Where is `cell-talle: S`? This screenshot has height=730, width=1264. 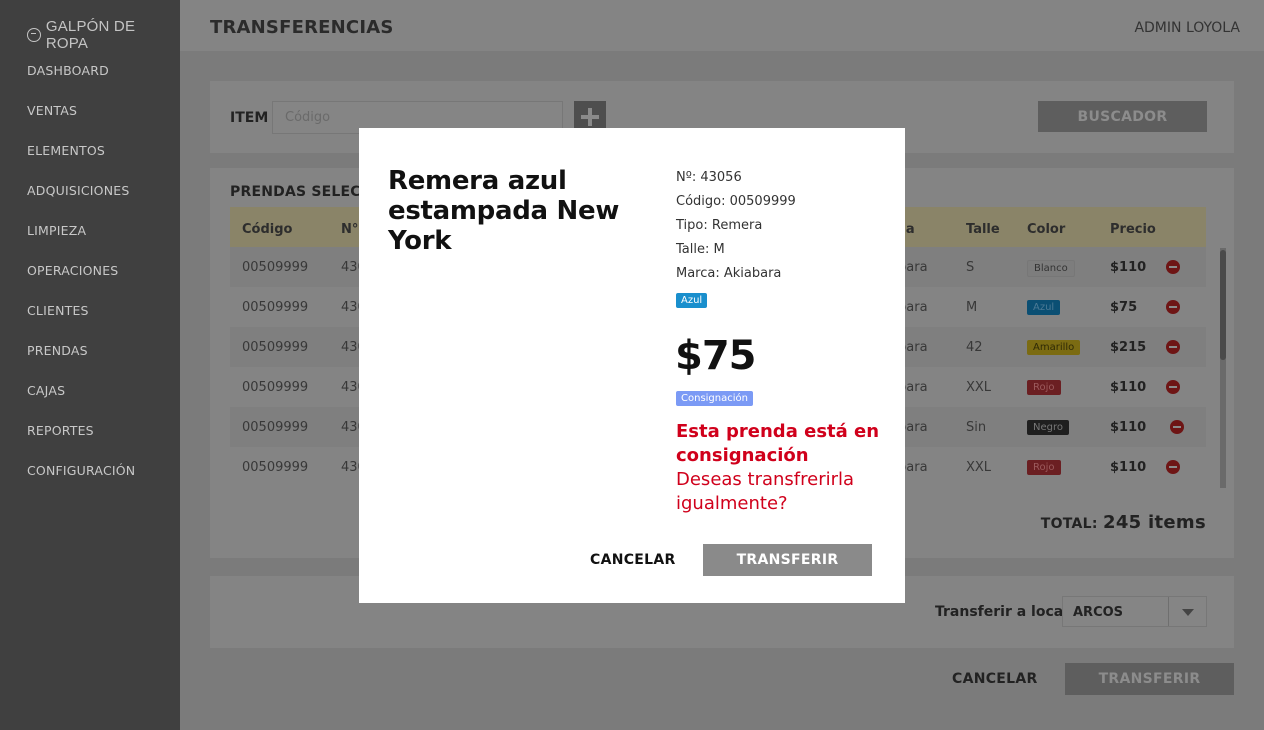 cell-talle: S is located at coordinates (970, 267).